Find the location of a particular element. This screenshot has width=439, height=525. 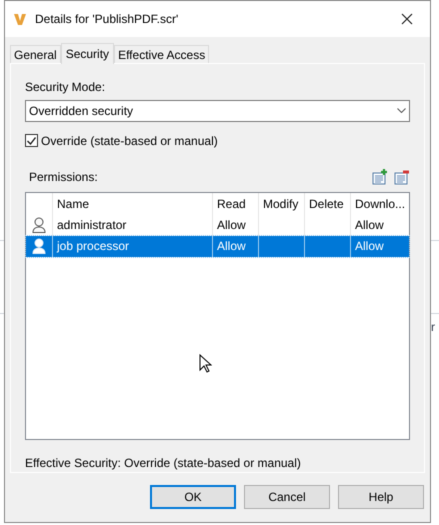

field-label: Security Mode: is located at coordinates (65, 87).